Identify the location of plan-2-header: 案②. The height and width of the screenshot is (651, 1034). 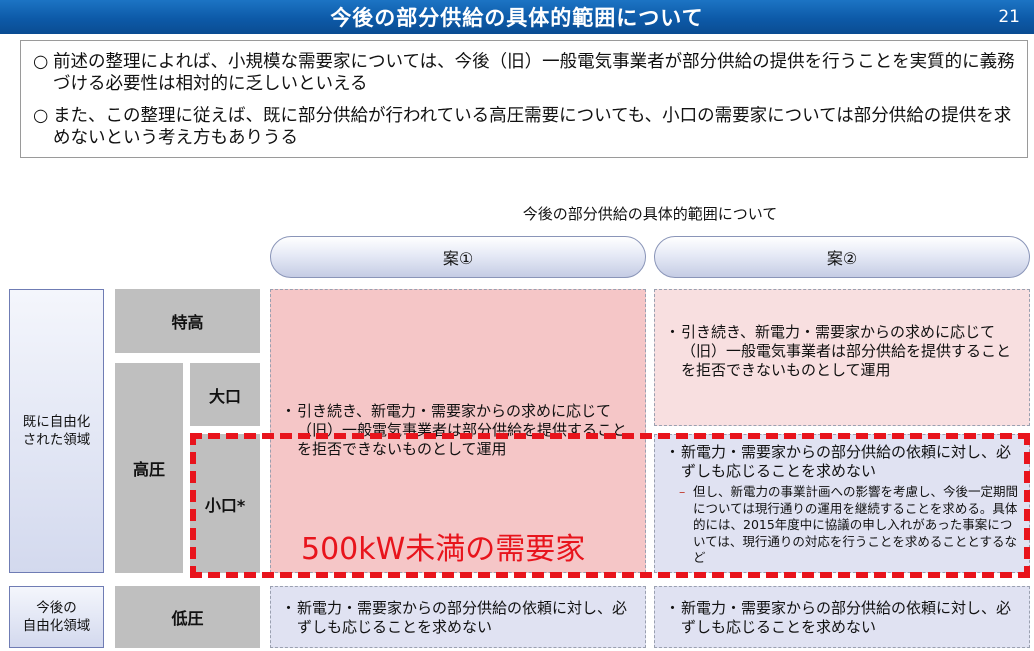
(842, 257).